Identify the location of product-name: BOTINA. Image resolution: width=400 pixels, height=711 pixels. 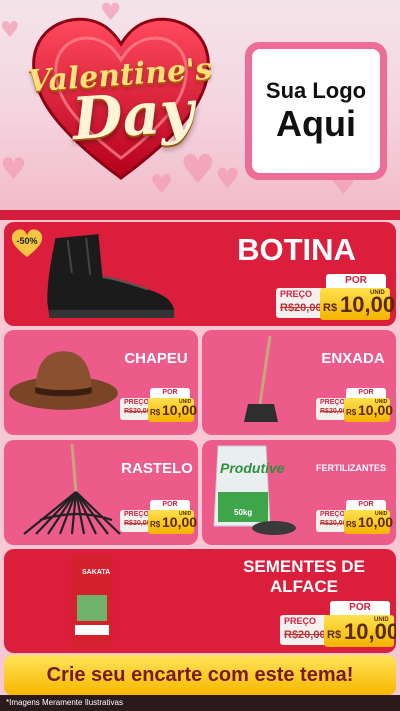
(296, 249).